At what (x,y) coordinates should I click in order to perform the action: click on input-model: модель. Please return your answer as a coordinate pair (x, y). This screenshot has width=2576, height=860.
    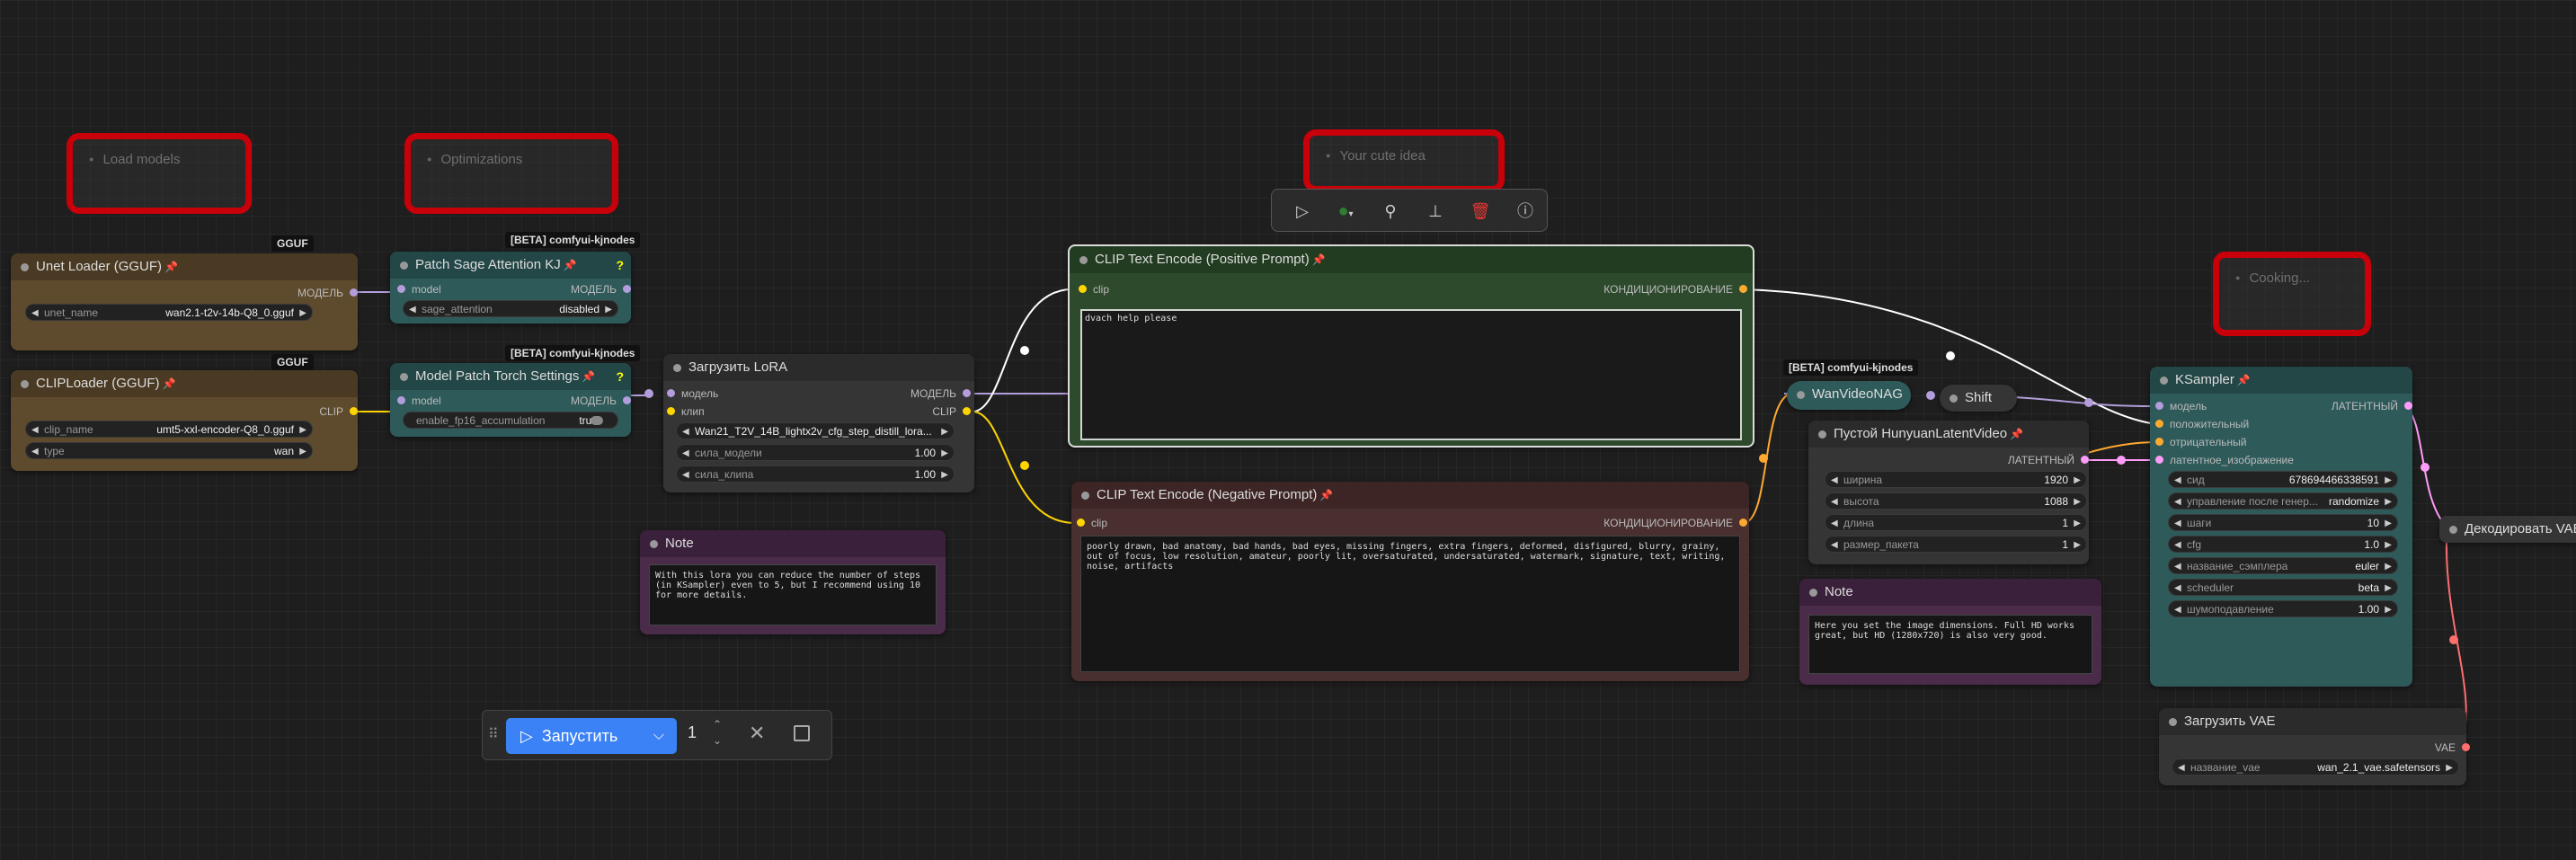
    Looking at the image, I should click on (2181, 406).